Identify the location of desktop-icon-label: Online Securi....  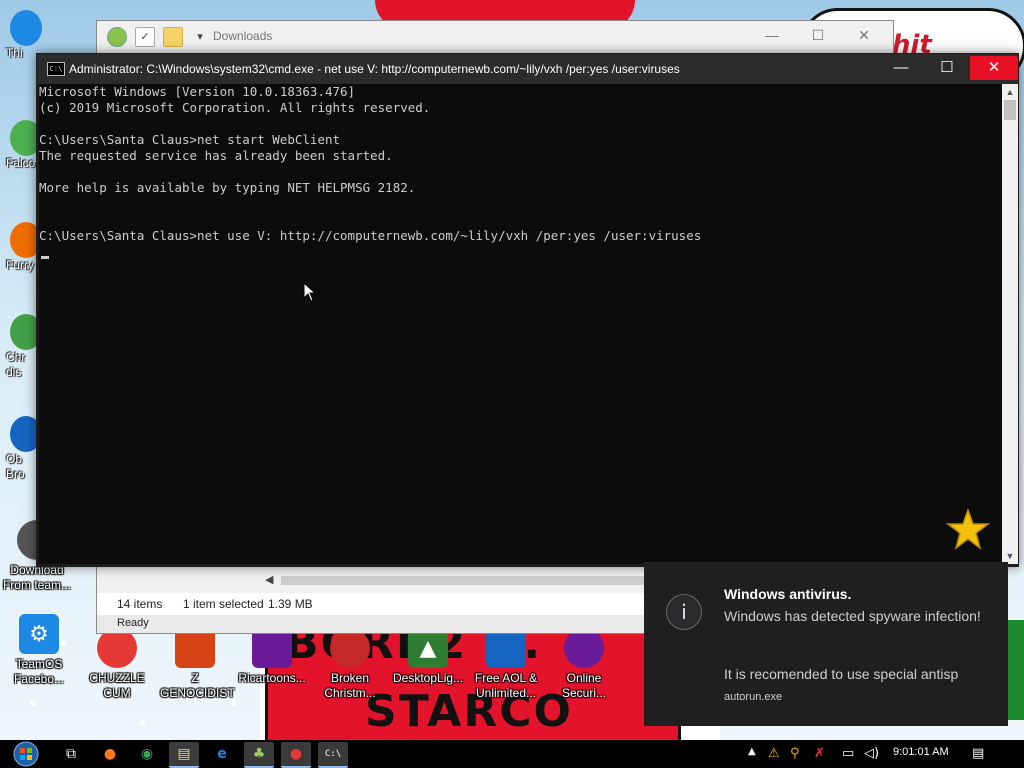
(583, 685).